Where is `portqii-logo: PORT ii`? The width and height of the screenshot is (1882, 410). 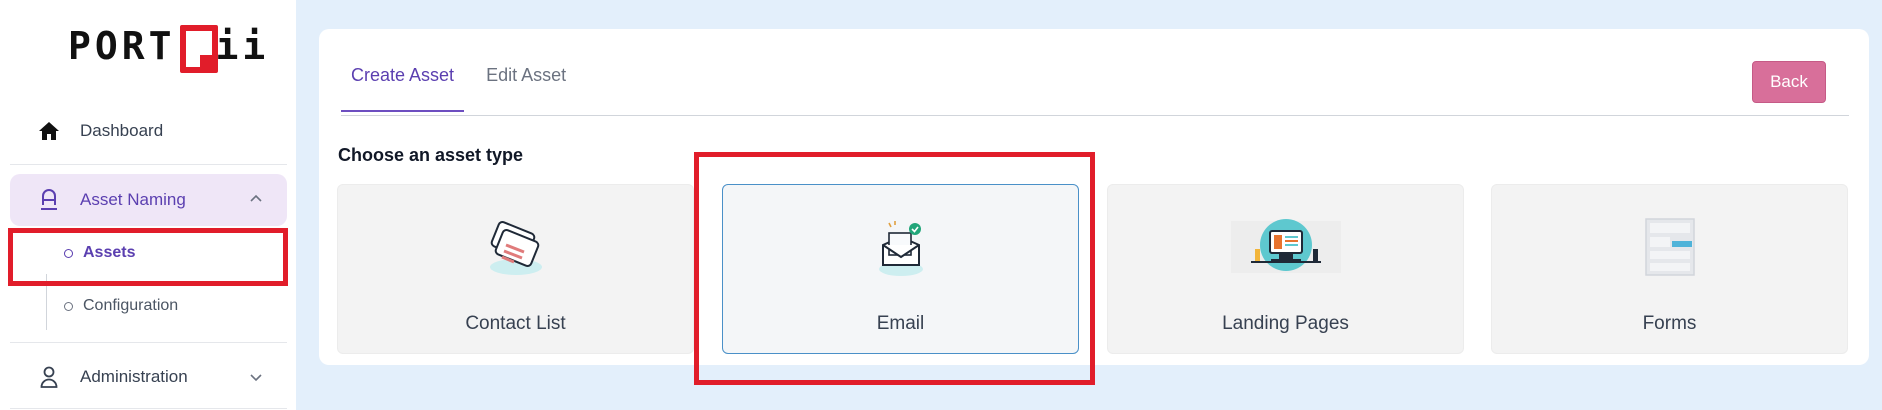 portqii-logo: PORT ii is located at coordinates (168, 46).